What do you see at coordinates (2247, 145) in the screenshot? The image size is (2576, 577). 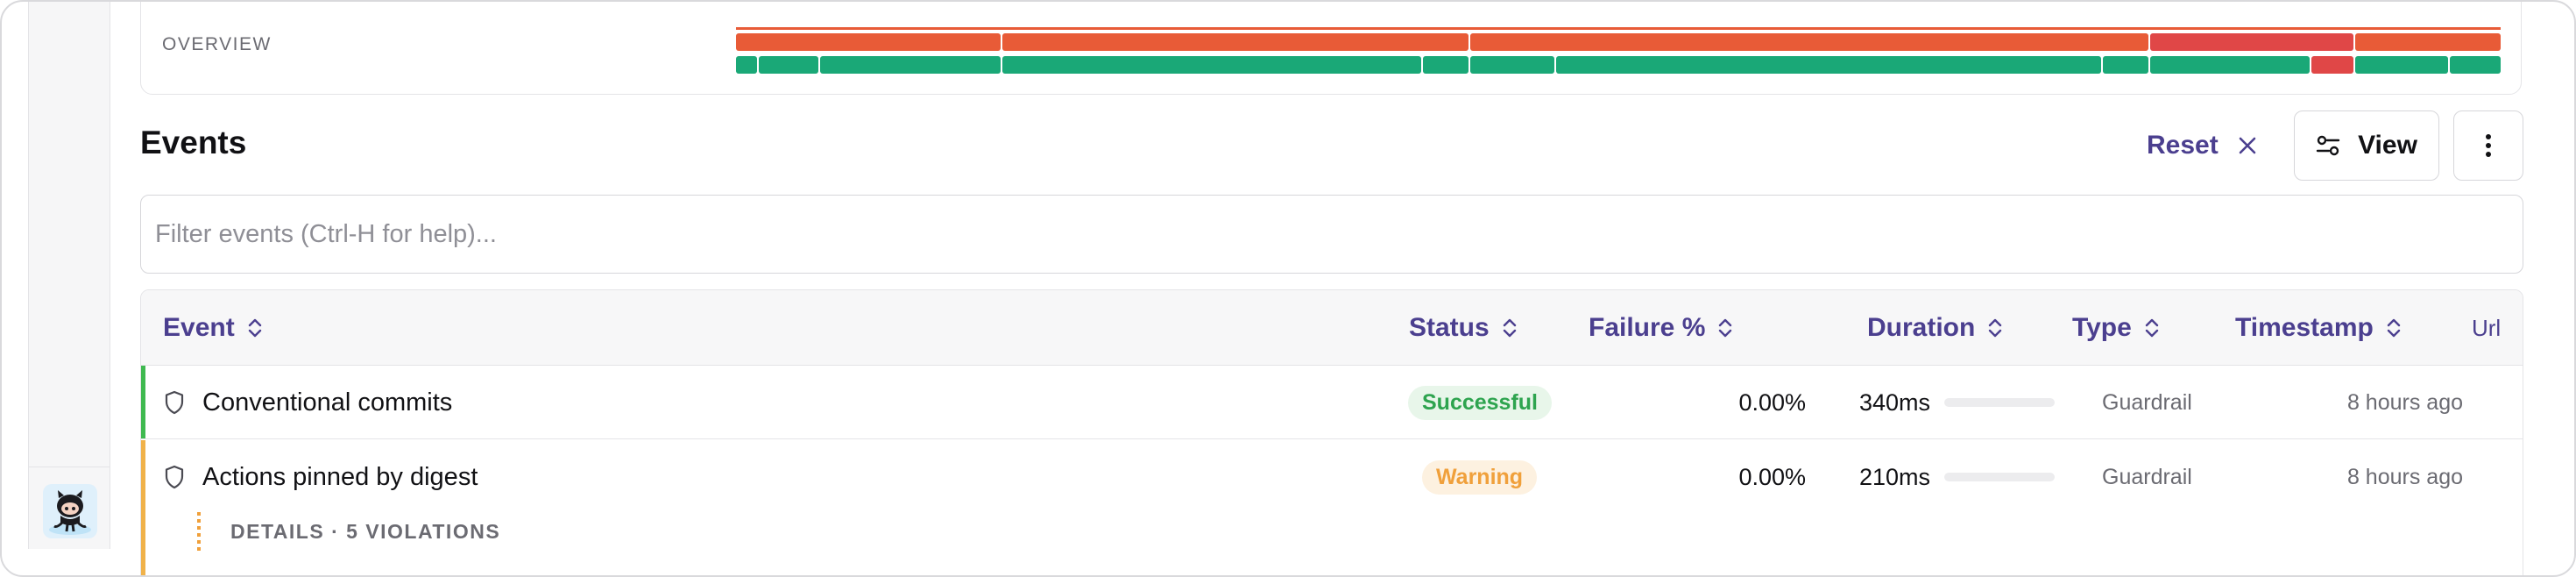 I see `close-icon` at bounding box center [2247, 145].